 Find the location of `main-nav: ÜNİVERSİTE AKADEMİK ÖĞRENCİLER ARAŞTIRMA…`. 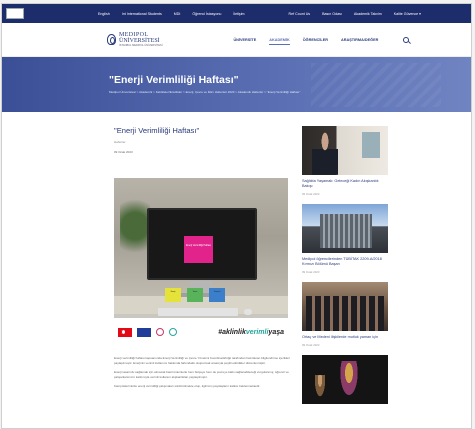

main-nav: ÜNİVERSİTE AKADEMİK ÖĞRENCİLER ARAŞTIRMA… is located at coordinates (321, 40).